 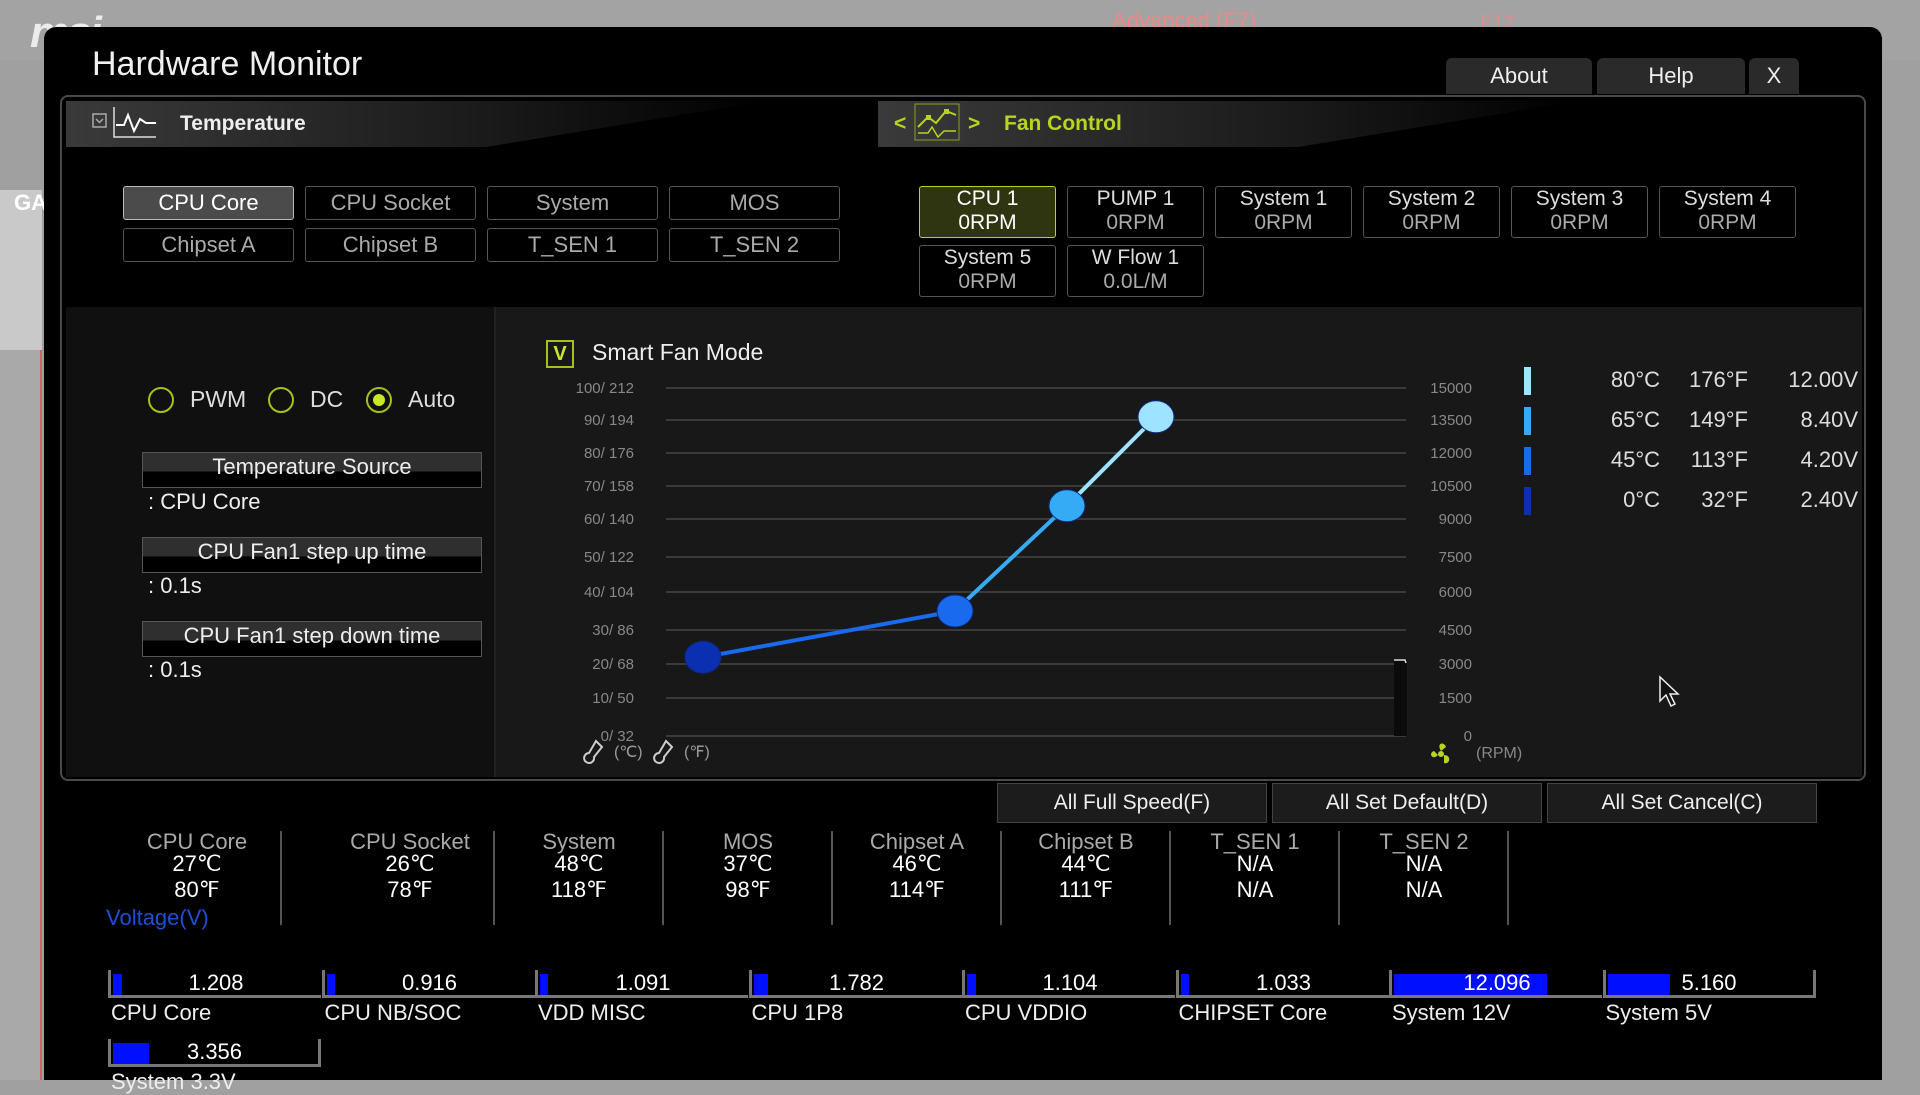 I want to click on temp-readout-celsius: 46℃, so click(x=917, y=863).